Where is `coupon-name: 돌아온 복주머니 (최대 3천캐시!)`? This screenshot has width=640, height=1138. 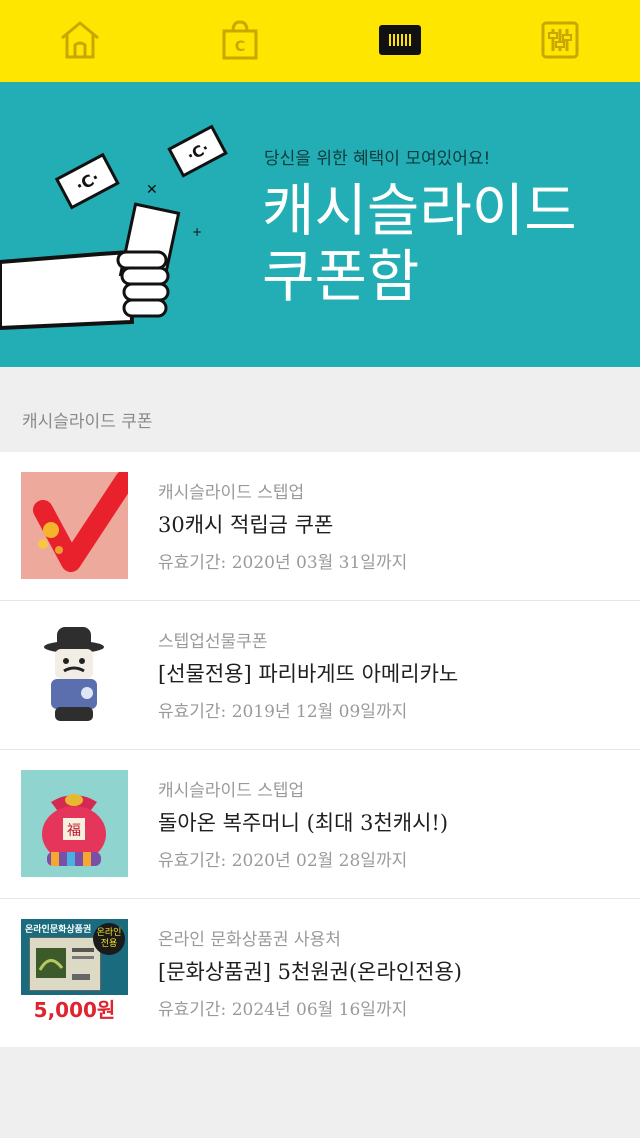 coupon-name: 돌아온 복주머니 (최대 3천캐시!) is located at coordinates (303, 823).